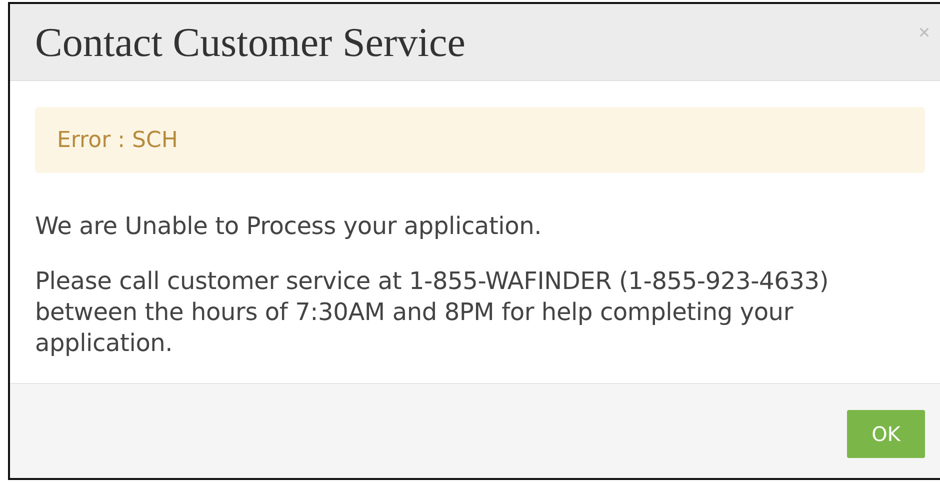  I want to click on ok-button: OK, so click(886, 434).